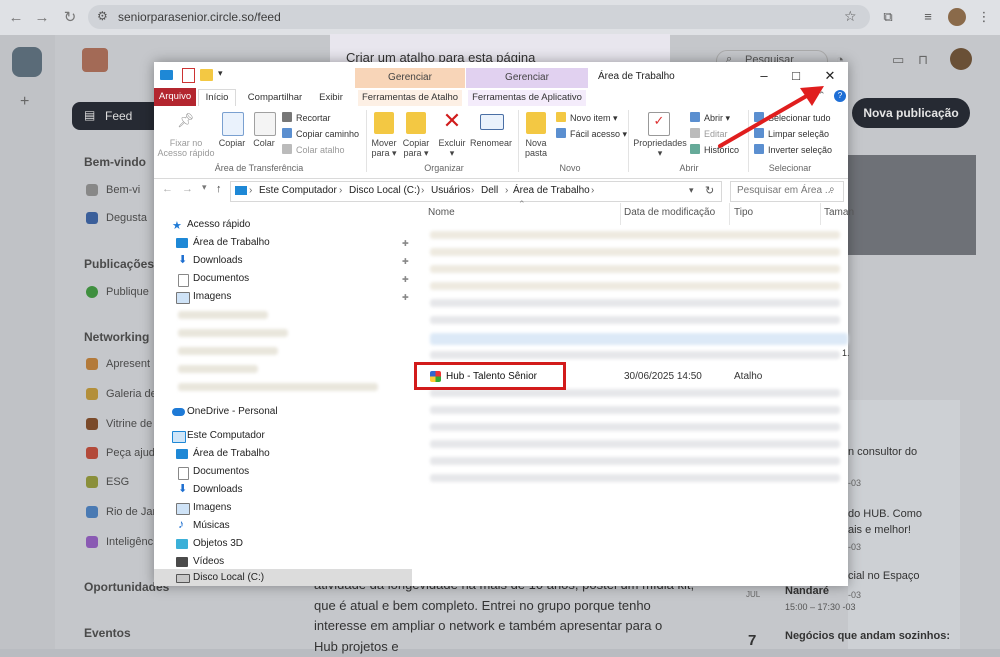 The height and width of the screenshot is (657, 1000). Describe the element at coordinates (450, 190) in the screenshot. I see `crumb-usuarios: Usuários` at that location.